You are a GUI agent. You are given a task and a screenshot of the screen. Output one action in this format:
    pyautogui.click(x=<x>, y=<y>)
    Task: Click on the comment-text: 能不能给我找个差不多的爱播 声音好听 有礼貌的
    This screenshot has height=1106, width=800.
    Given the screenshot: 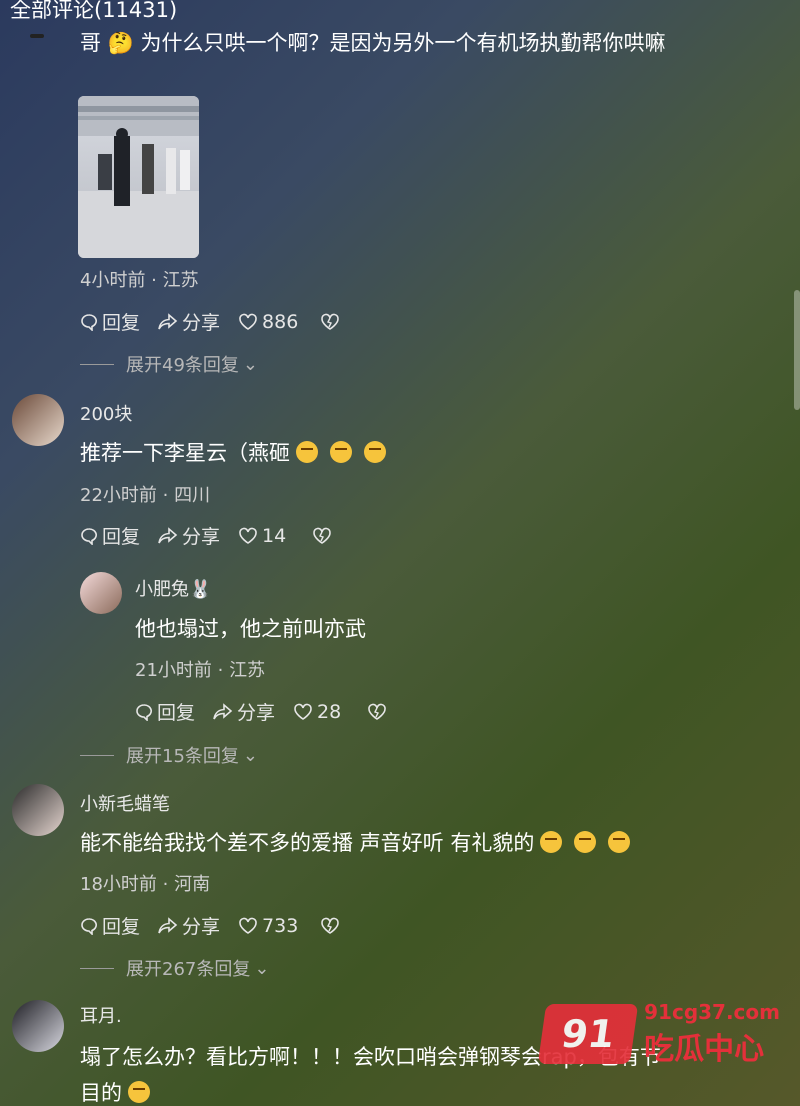 What is the action you would take?
    pyautogui.click(x=358, y=843)
    